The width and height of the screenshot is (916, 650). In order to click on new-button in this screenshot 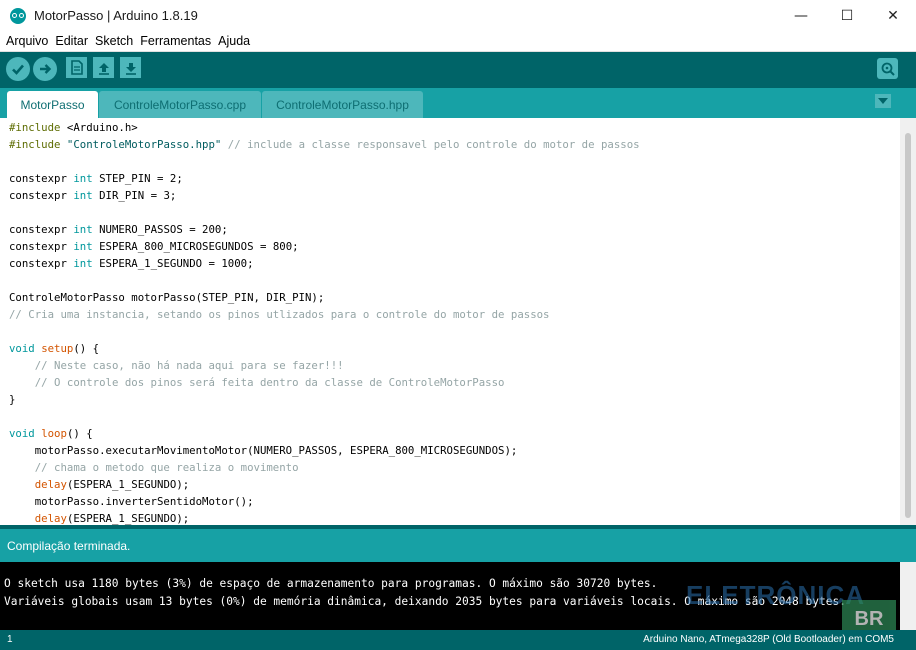, I will do `click(76, 67)`.